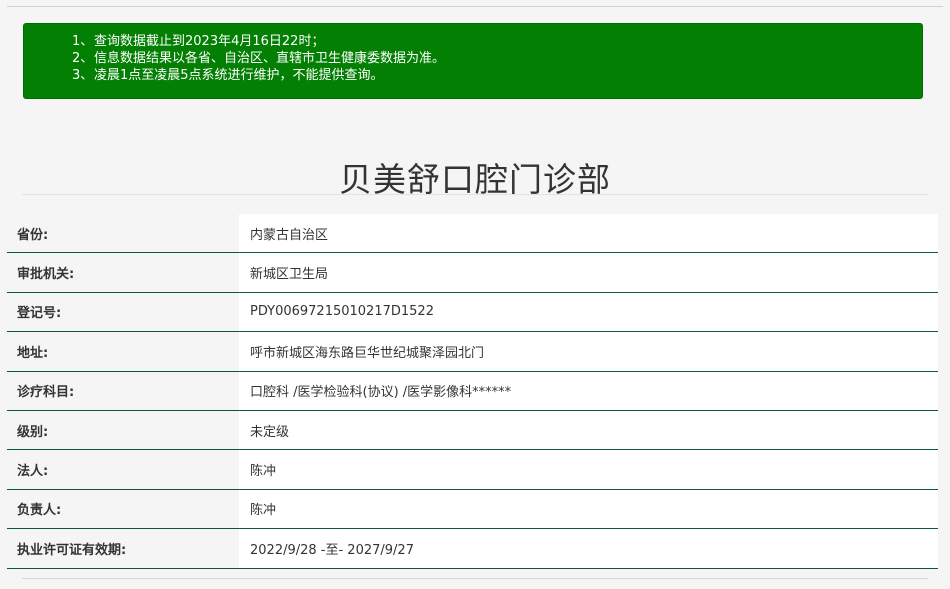  I want to click on notice-line-number: 1、, so click(83, 41).